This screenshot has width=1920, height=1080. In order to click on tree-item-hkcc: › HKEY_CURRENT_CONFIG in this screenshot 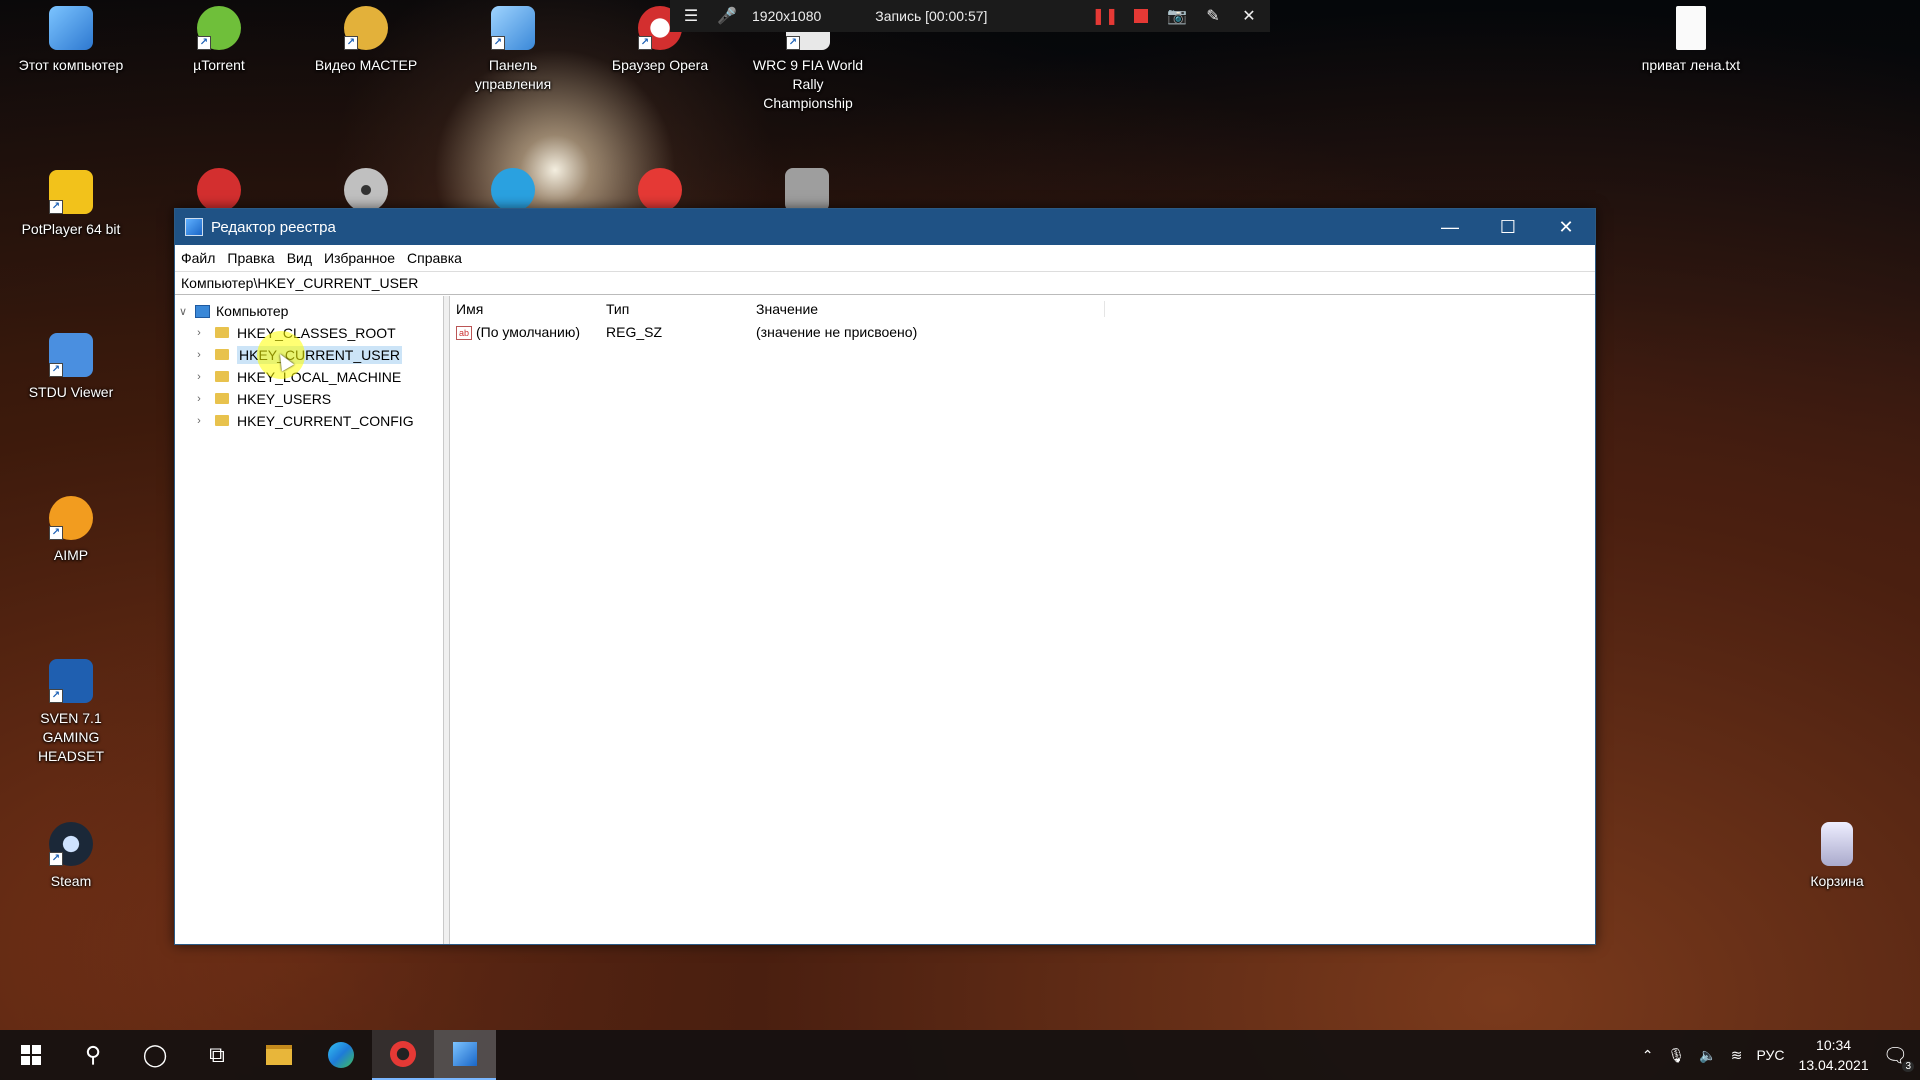, I will do `click(309, 421)`.